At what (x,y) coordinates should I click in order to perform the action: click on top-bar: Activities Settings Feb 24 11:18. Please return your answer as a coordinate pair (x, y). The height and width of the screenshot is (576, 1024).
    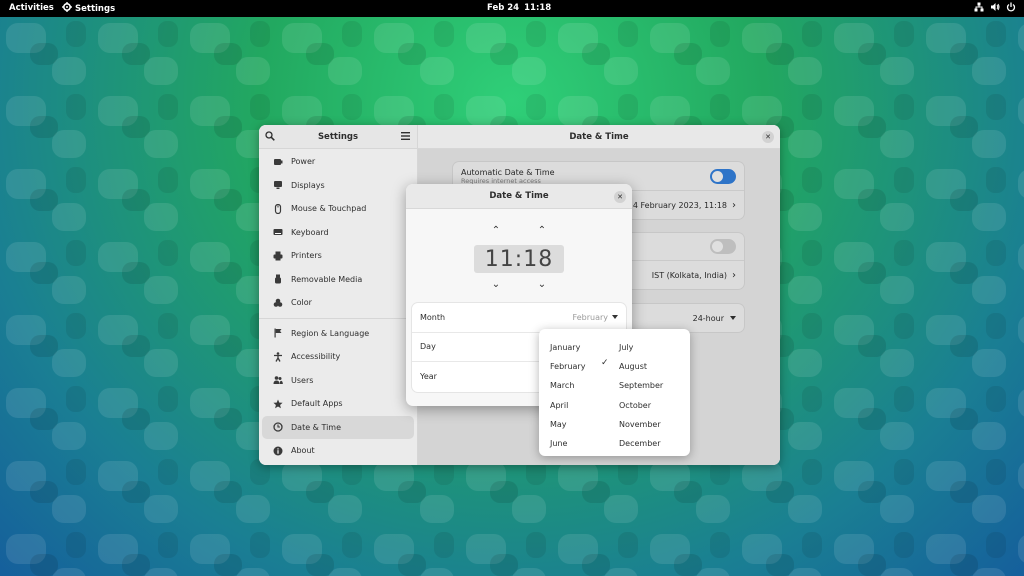
    Looking at the image, I should click on (512, 8).